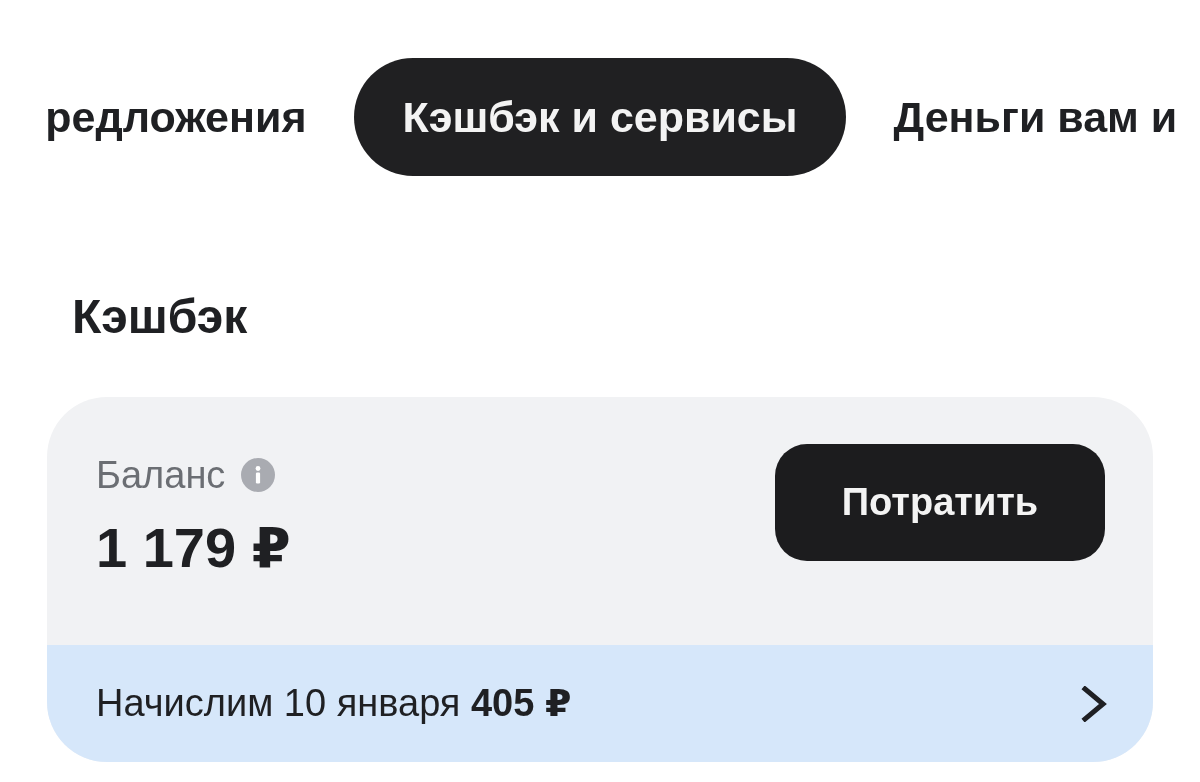 This screenshot has width=1200, height=782. What do you see at coordinates (200, 117) in the screenshot?
I see `tab: редложения` at bounding box center [200, 117].